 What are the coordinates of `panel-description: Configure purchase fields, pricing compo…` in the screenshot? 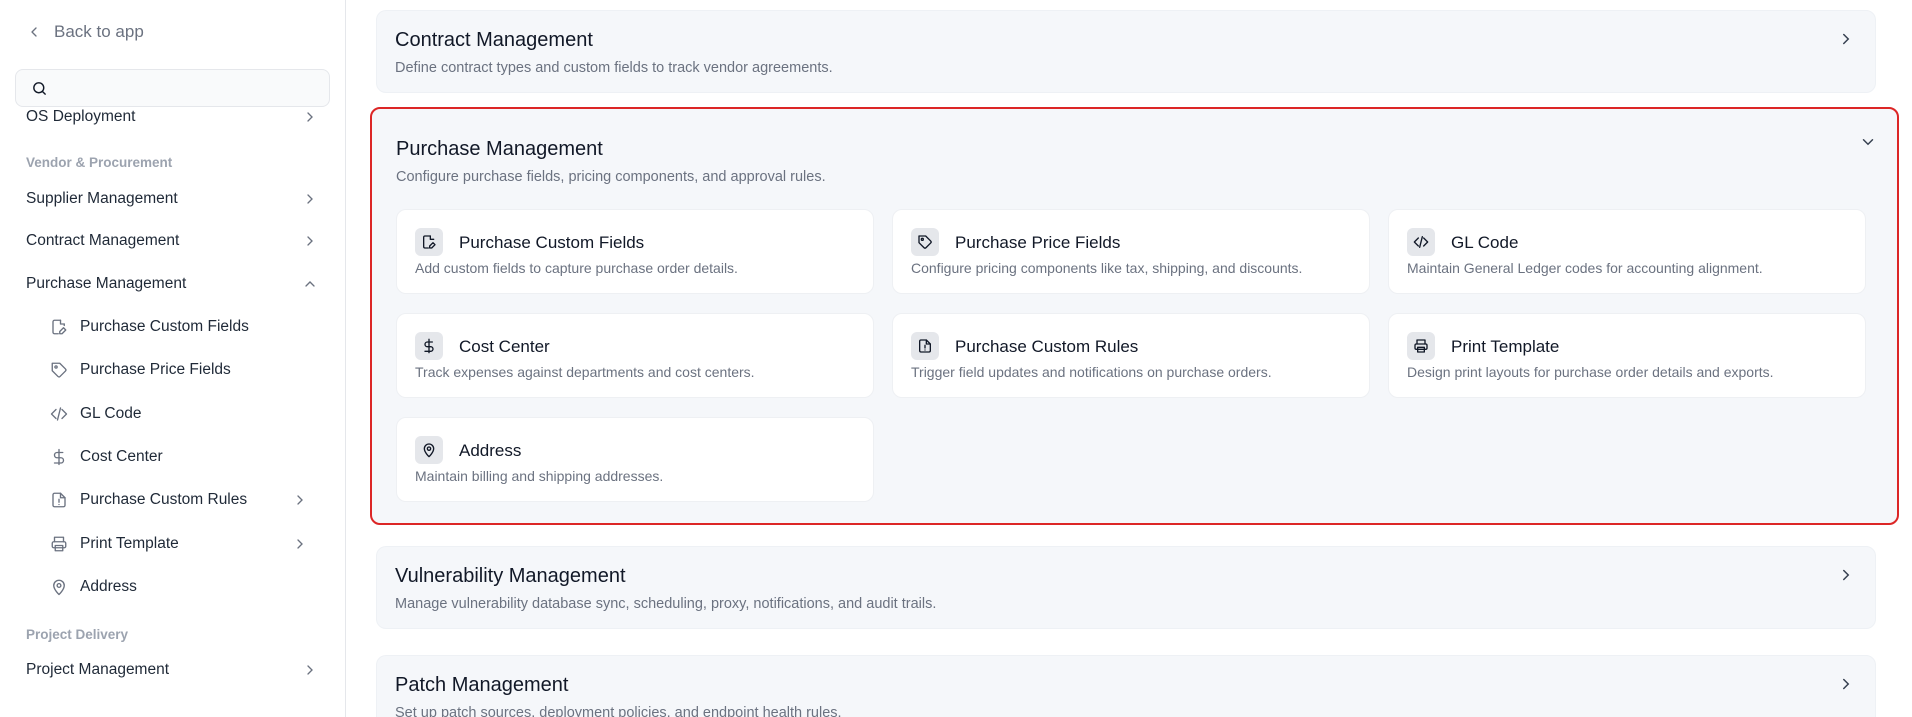 It's located at (611, 177).